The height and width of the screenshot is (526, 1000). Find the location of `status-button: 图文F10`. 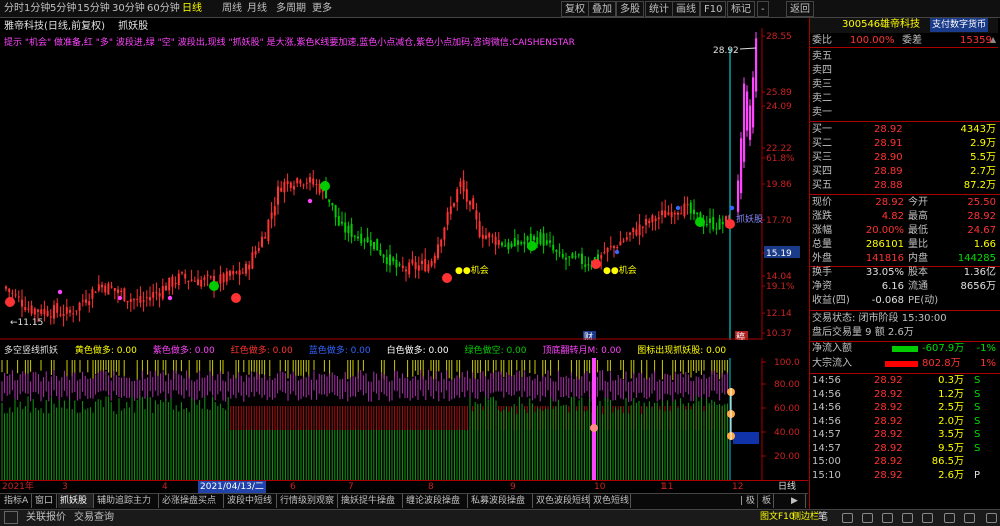

status-button: 图文F10 is located at coordinates (777, 517).